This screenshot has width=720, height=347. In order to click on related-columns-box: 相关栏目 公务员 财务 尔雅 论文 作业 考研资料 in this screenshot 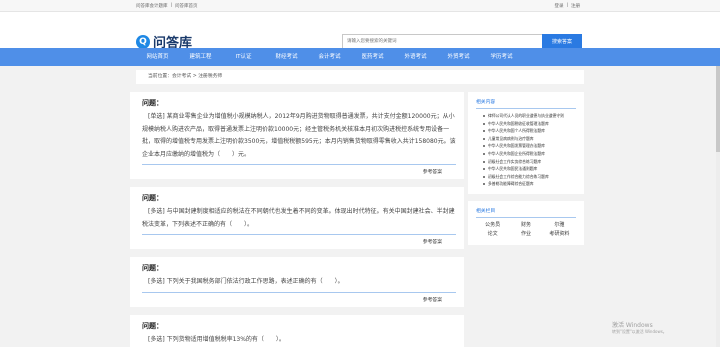, I will do `click(526, 222)`.